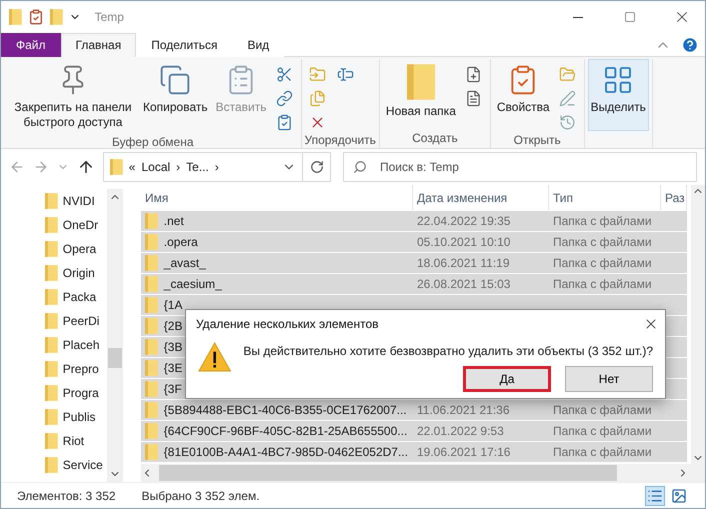 The image size is (706, 509). I want to click on date-cell: 18.06.2021 11:19, so click(463, 263).